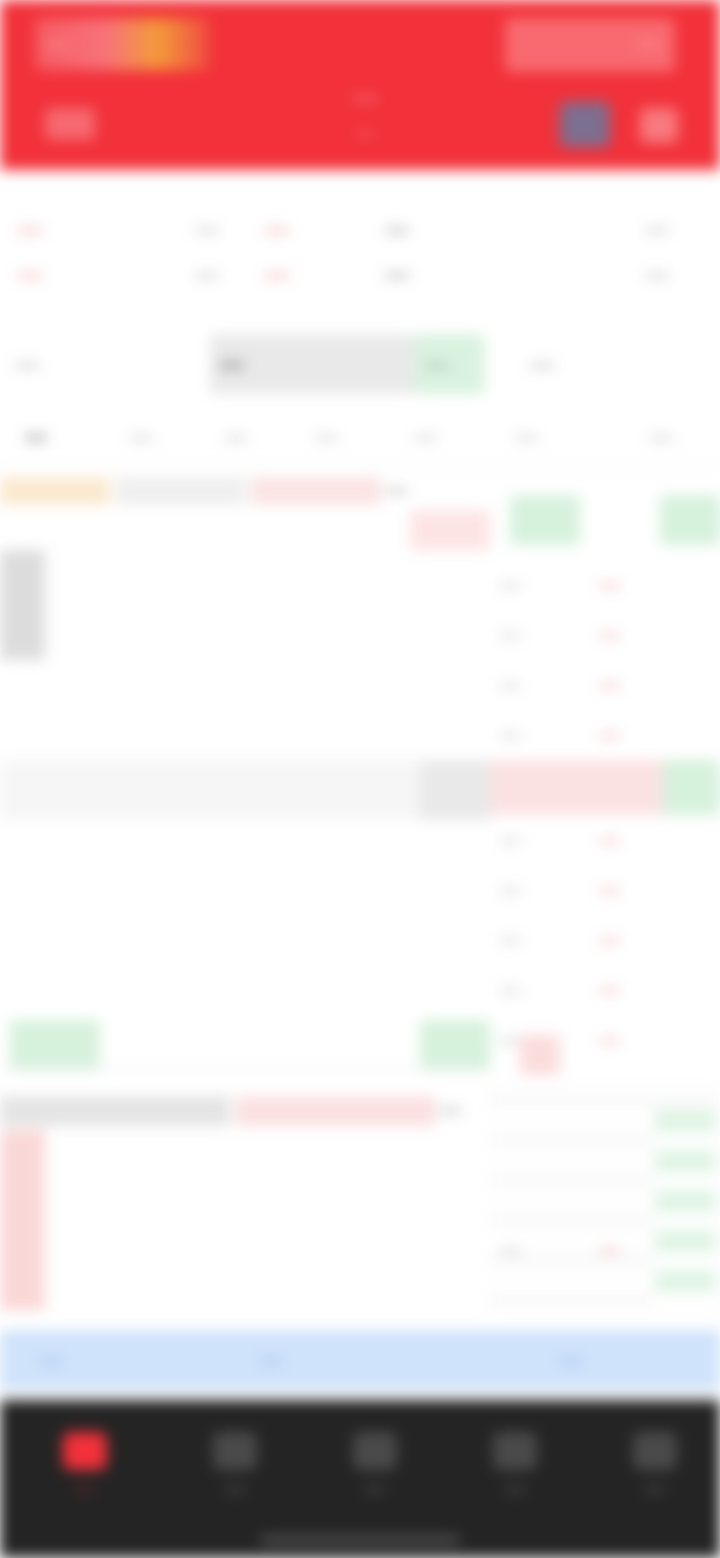 The width and height of the screenshot is (720, 1558). Describe the element at coordinates (207, 229) in the screenshot. I see `high-label: —` at that location.